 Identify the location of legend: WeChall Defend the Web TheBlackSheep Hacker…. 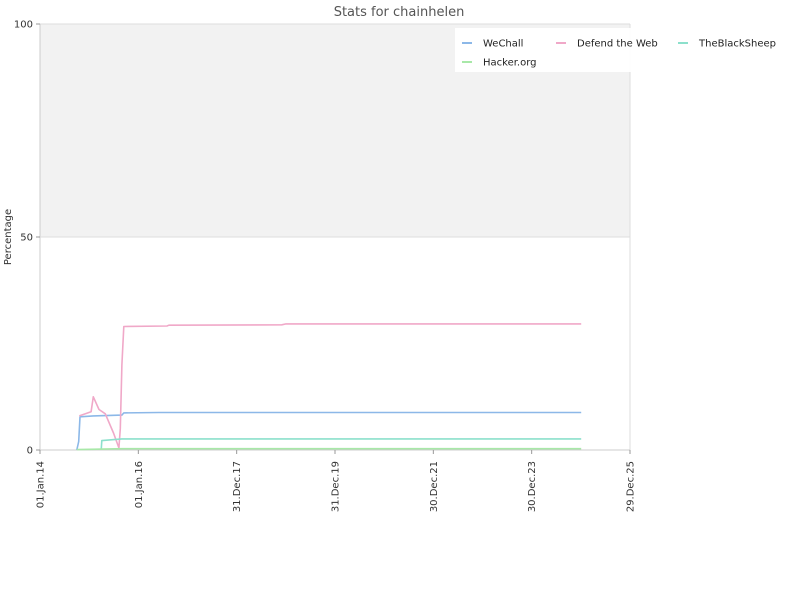
(617, 50).